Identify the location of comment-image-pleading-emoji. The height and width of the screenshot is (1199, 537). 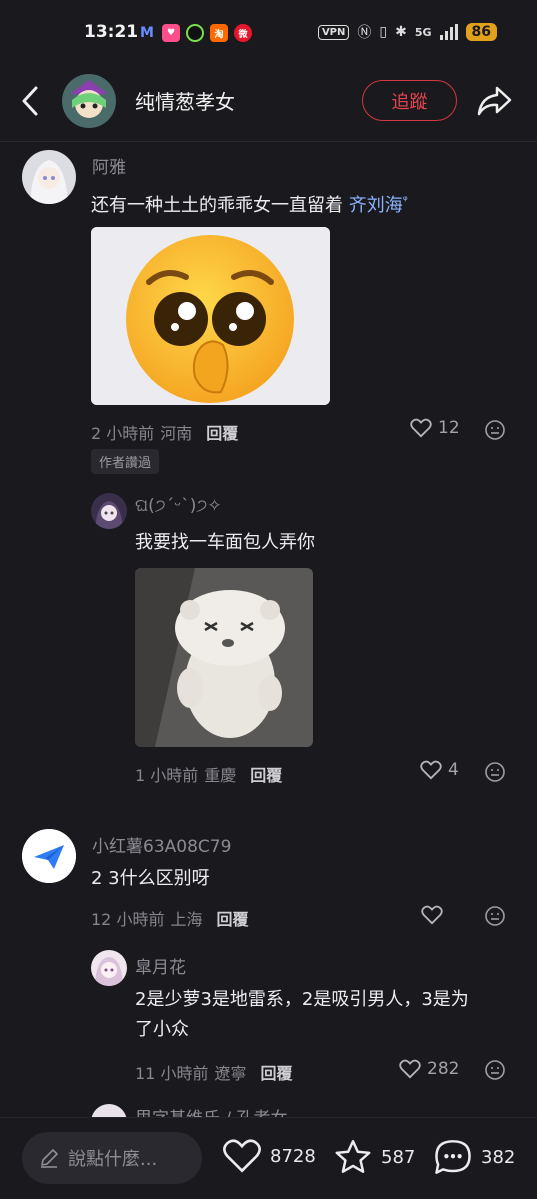
(210, 316).